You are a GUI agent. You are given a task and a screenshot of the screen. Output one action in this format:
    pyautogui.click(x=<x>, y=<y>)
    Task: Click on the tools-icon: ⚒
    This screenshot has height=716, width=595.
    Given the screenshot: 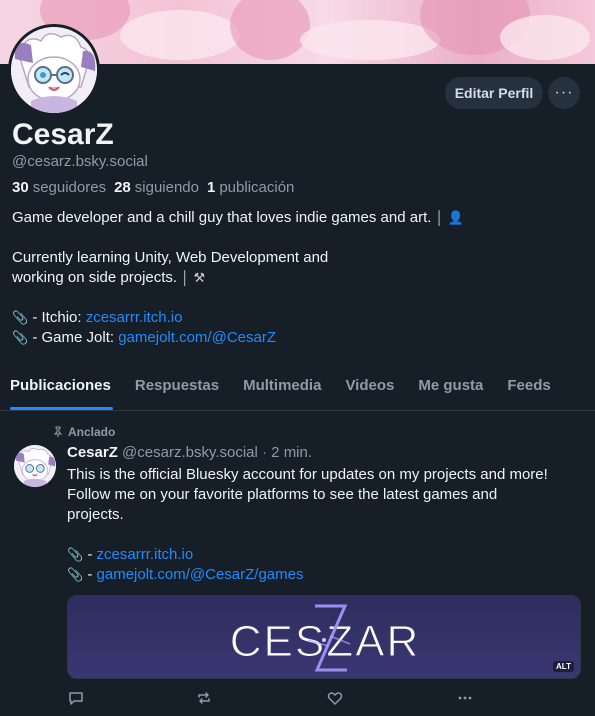 What is the action you would take?
    pyautogui.click(x=199, y=277)
    